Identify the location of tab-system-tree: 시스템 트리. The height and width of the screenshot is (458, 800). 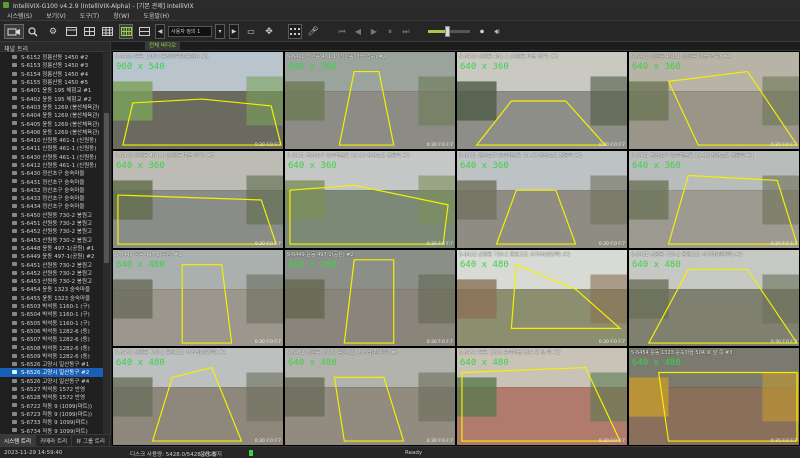
(18, 440).